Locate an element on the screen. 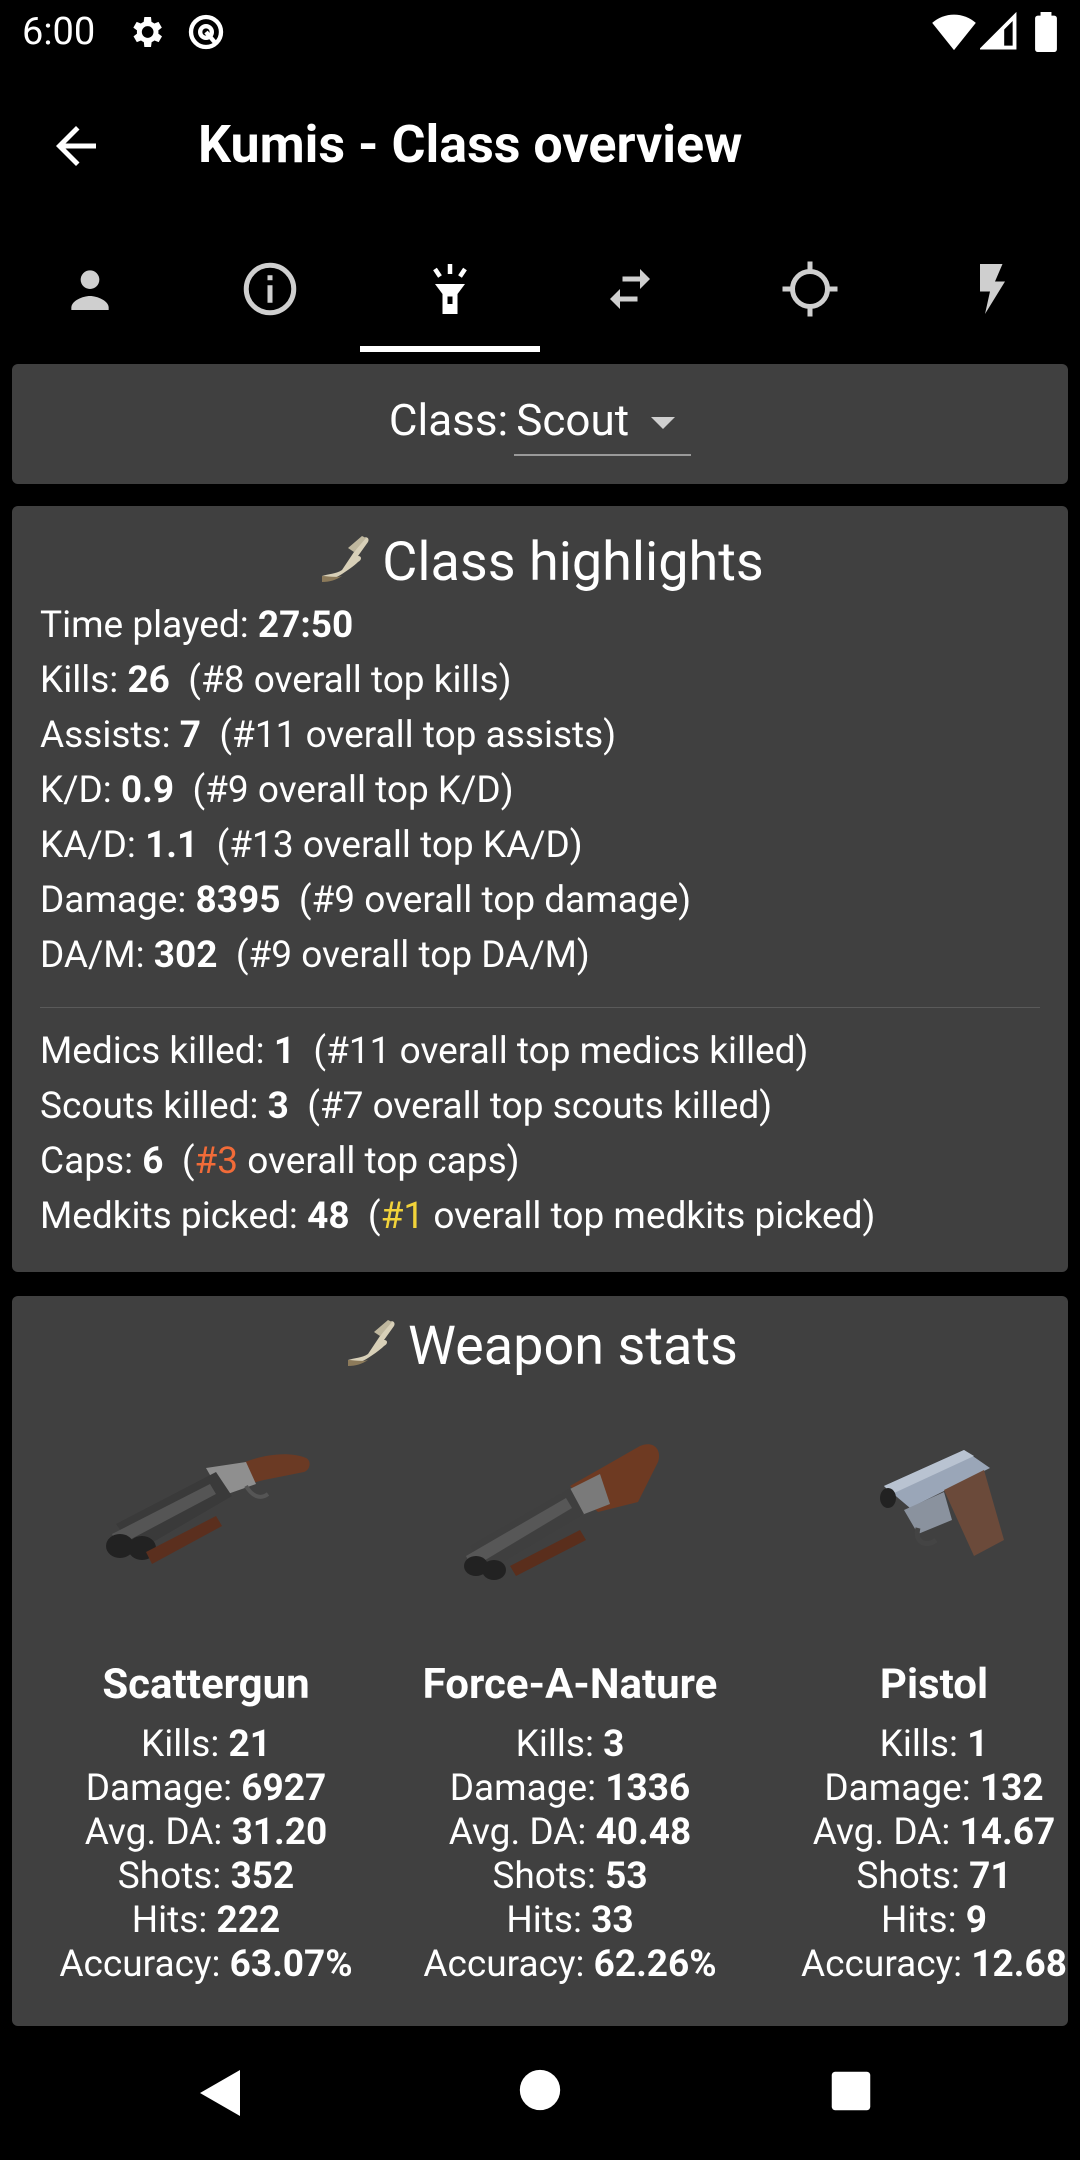 This screenshot has width=1080, height=2160. back-button is located at coordinates (76, 146).